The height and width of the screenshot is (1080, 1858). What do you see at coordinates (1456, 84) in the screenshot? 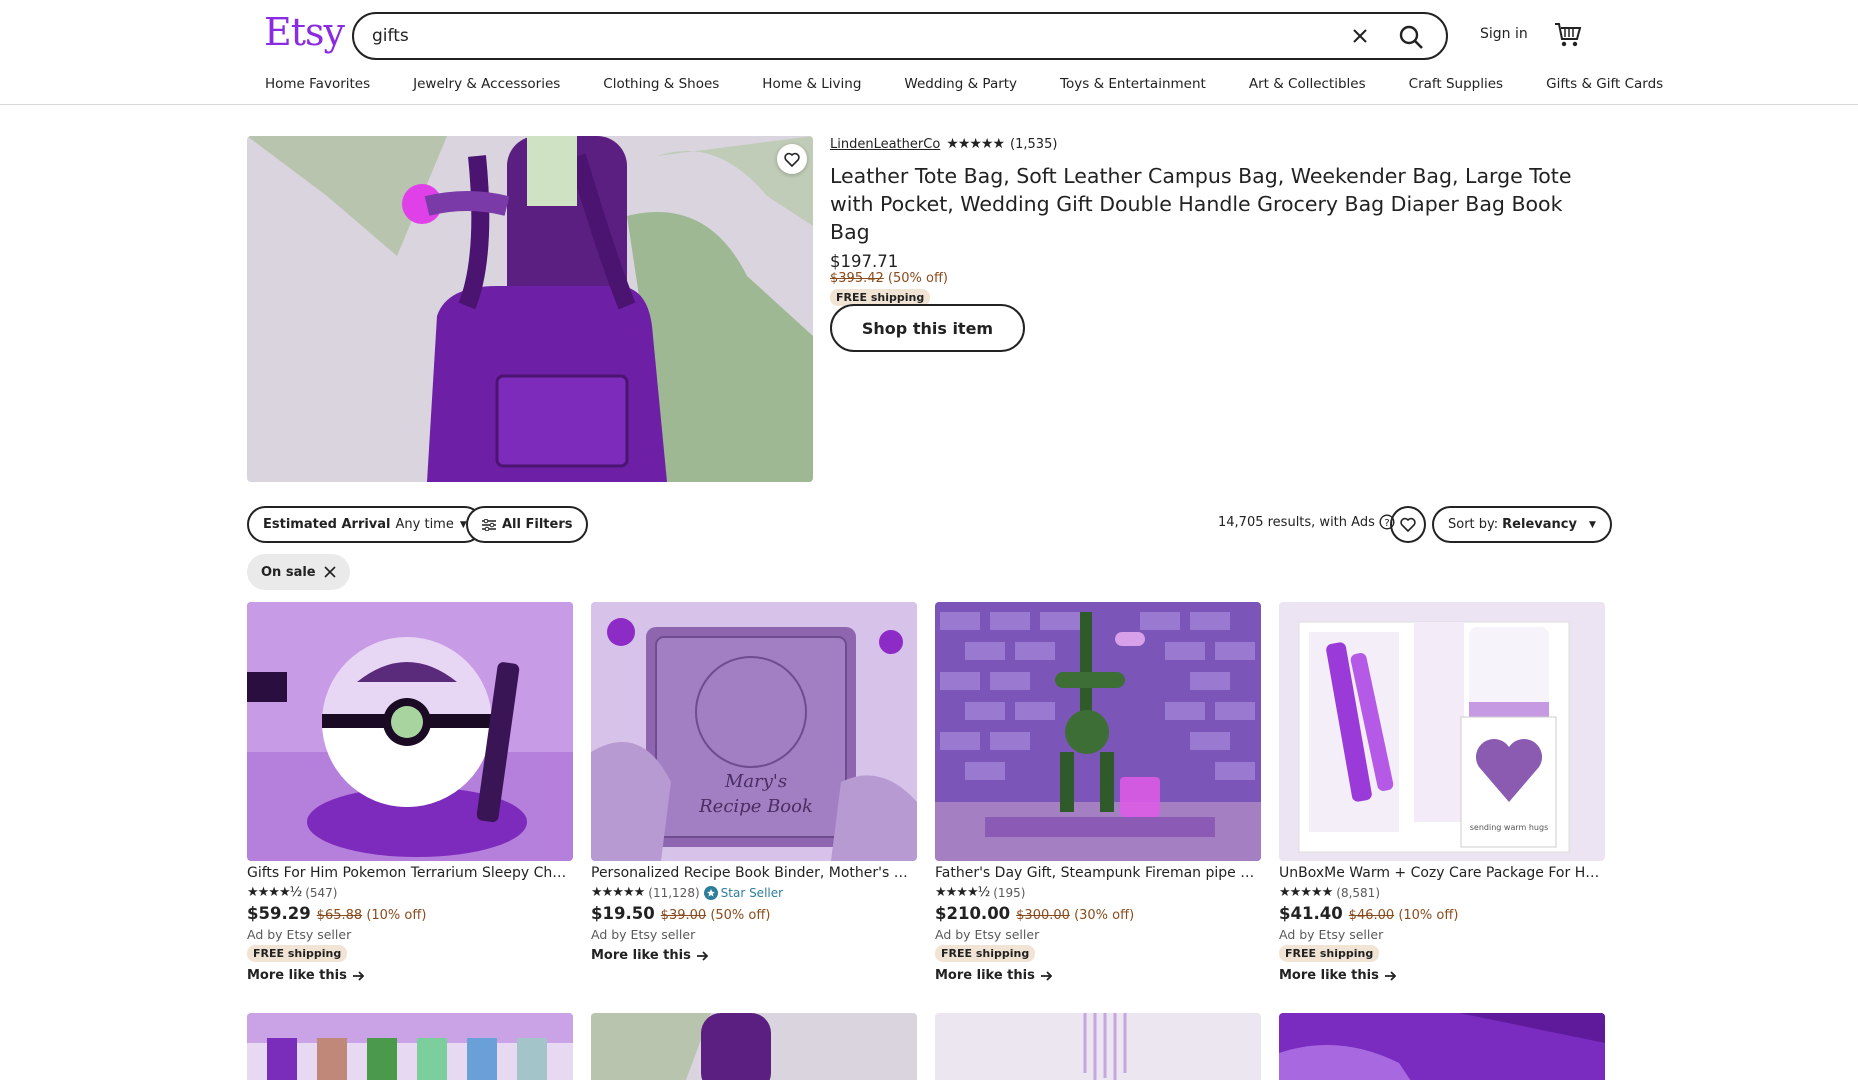
I see `category-link: Craft Supplies` at bounding box center [1456, 84].